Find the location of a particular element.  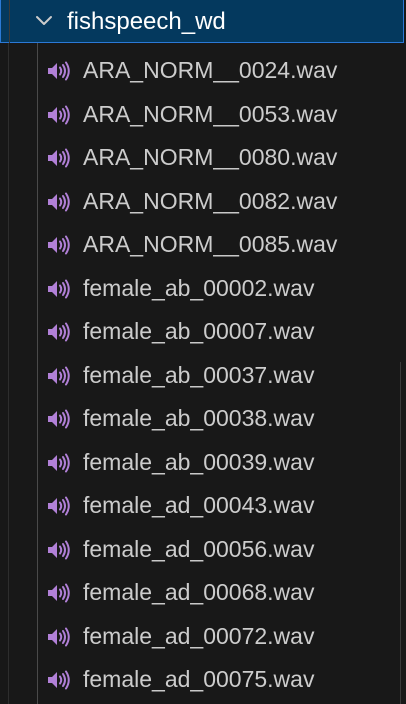

file-name: ARA_NORM__0082.wav is located at coordinates (210, 200).